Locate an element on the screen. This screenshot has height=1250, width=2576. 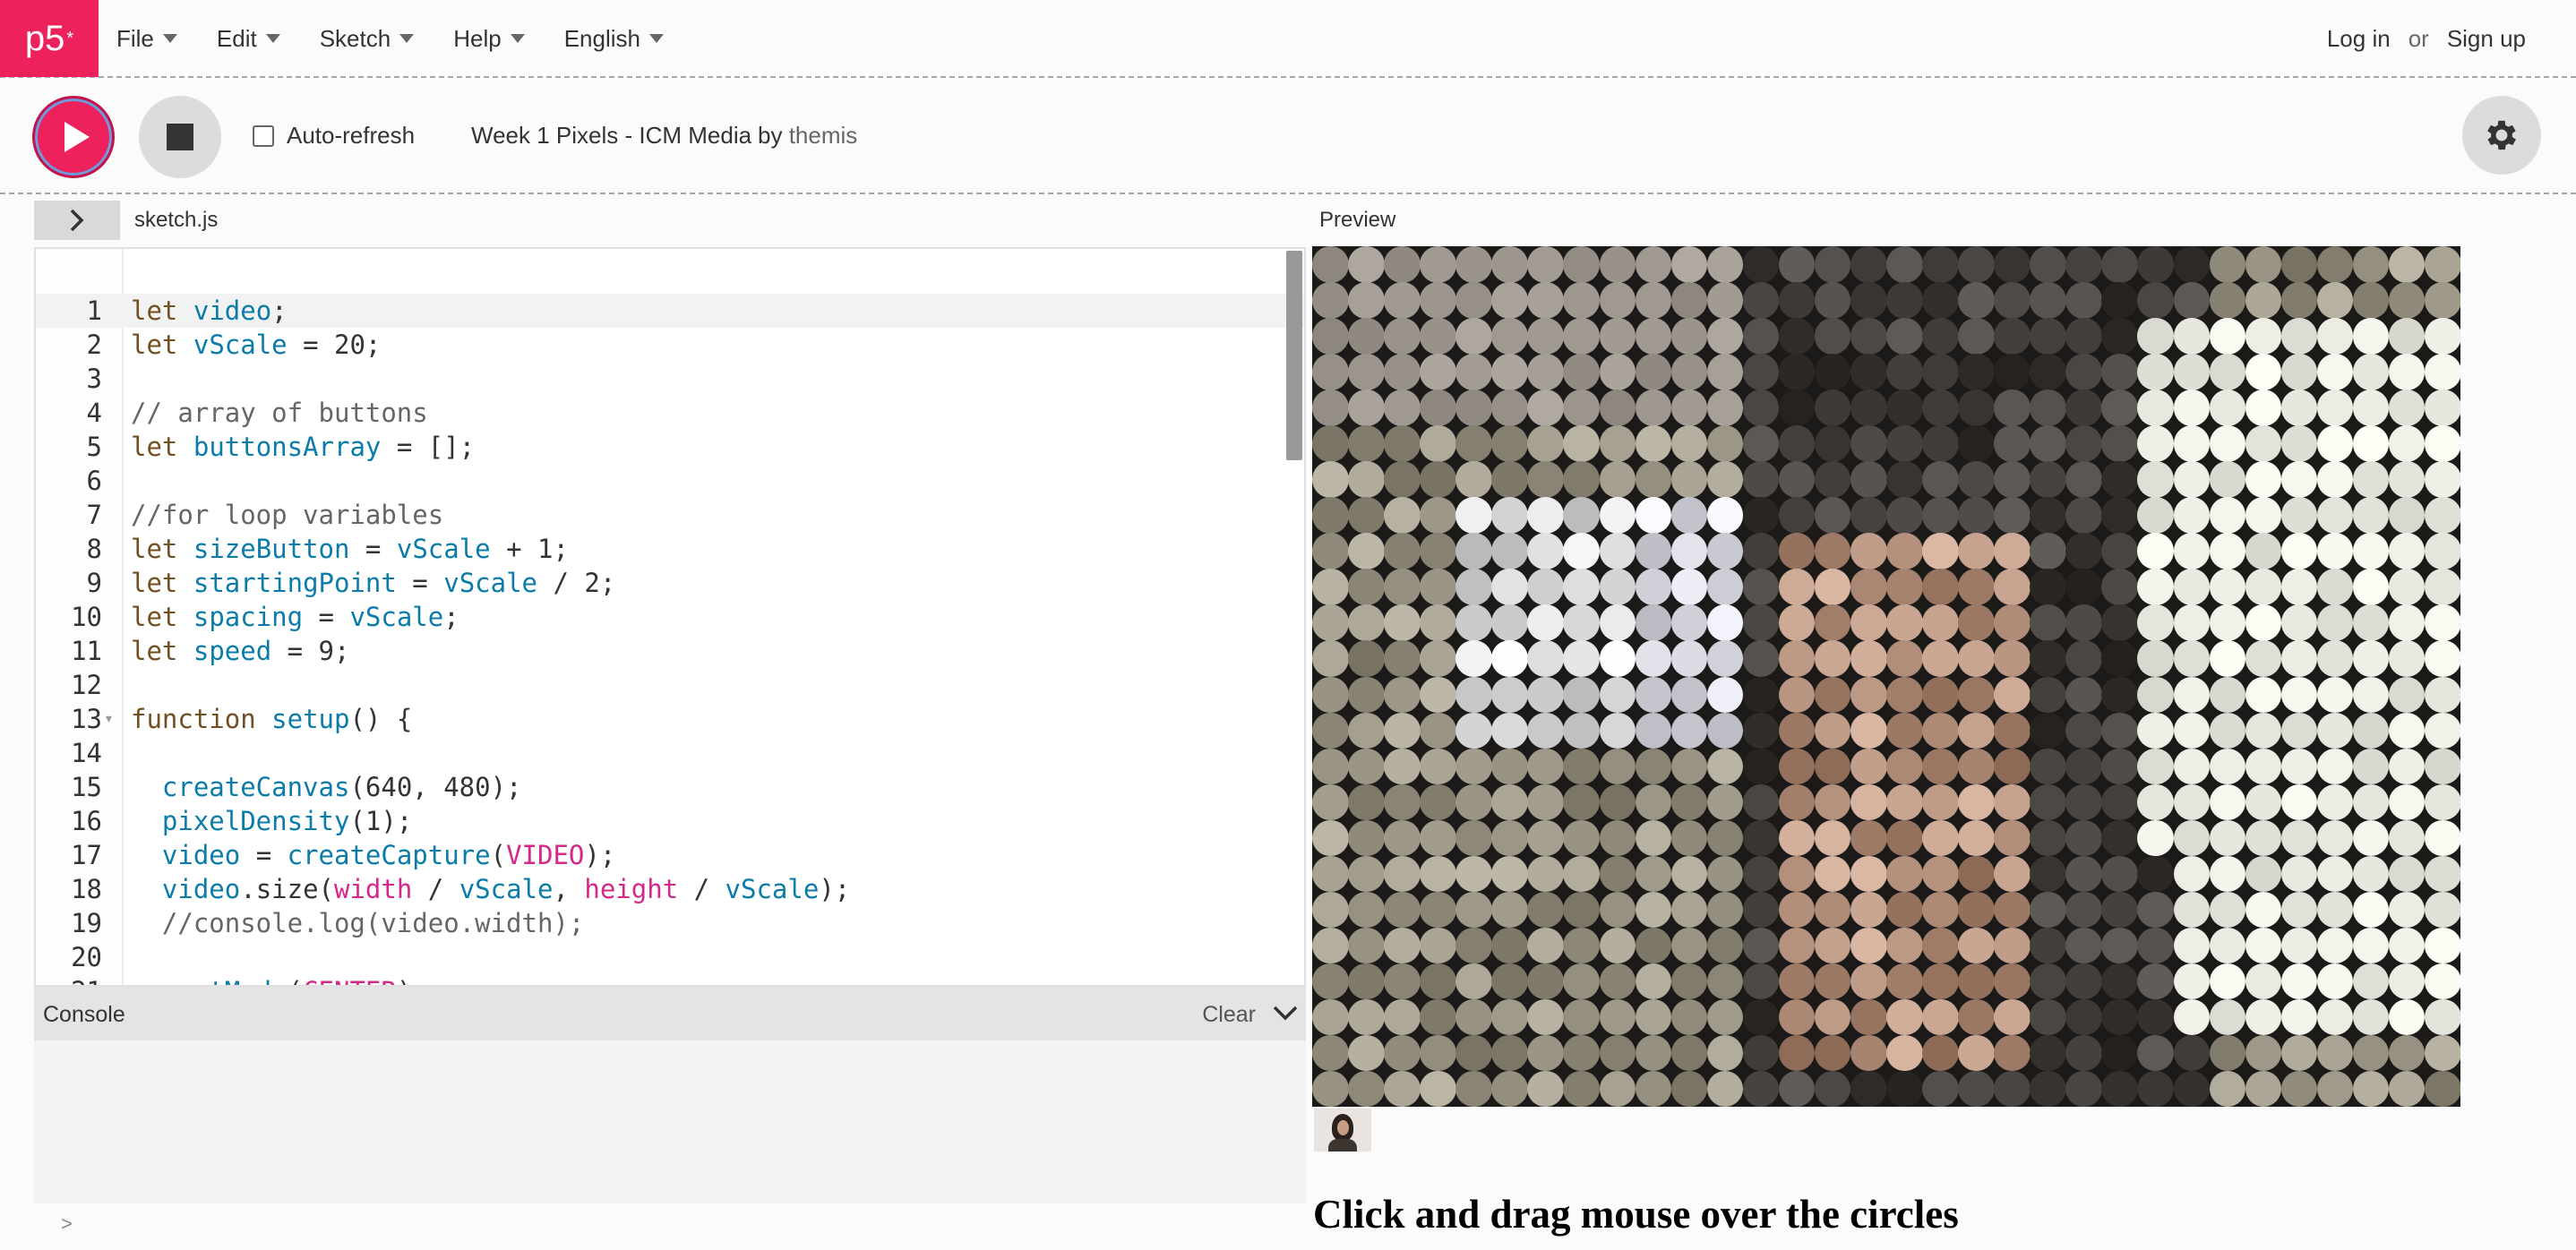
menu-sketch: Sketch is located at coordinates (367, 39).